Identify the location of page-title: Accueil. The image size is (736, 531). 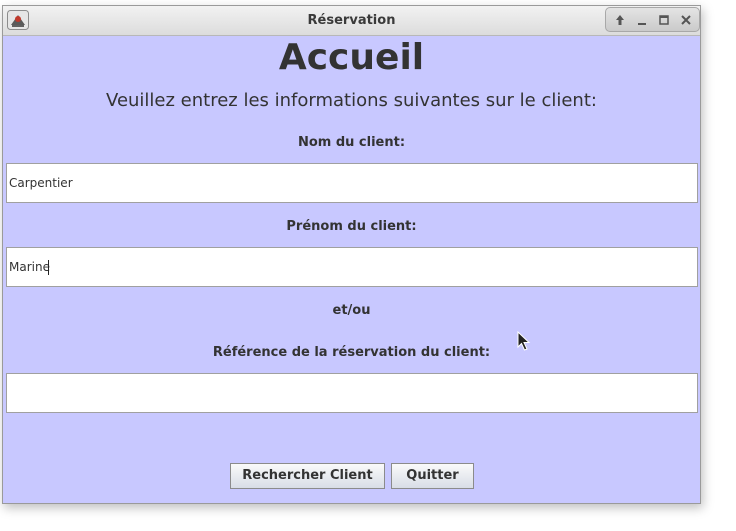
(351, 57).